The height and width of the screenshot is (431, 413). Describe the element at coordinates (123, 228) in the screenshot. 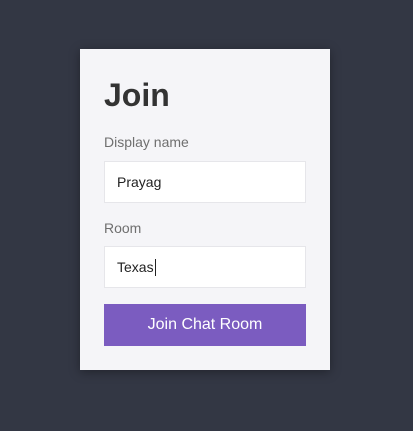

I see `room-label: Room` at that location.